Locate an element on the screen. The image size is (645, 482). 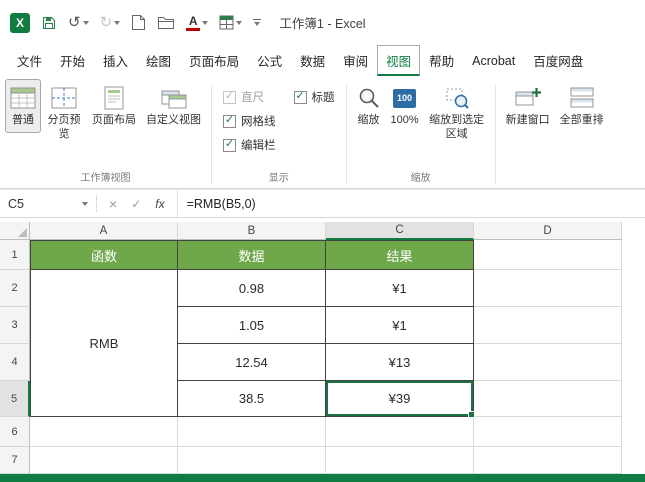
cell-C5-selected: ¥39 is located at coordinates (400, 399).